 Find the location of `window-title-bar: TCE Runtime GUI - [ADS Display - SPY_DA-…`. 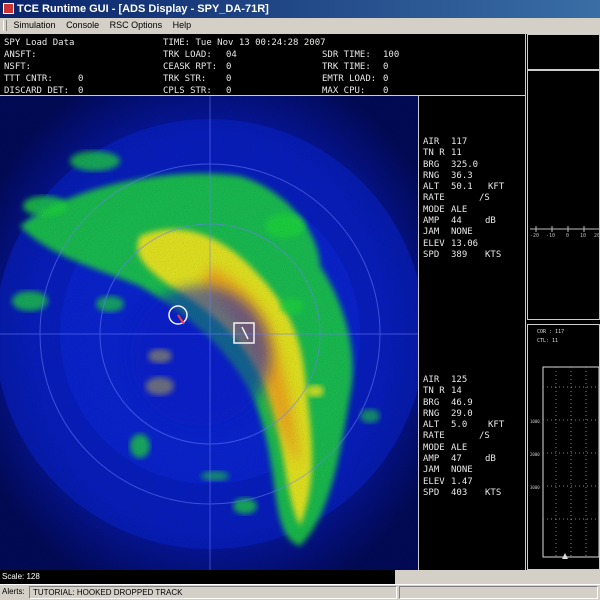

window-title-bar: TCE Runtime GUI - [ADS Display - SPY_DA-… is located at coordinates (300, 9).